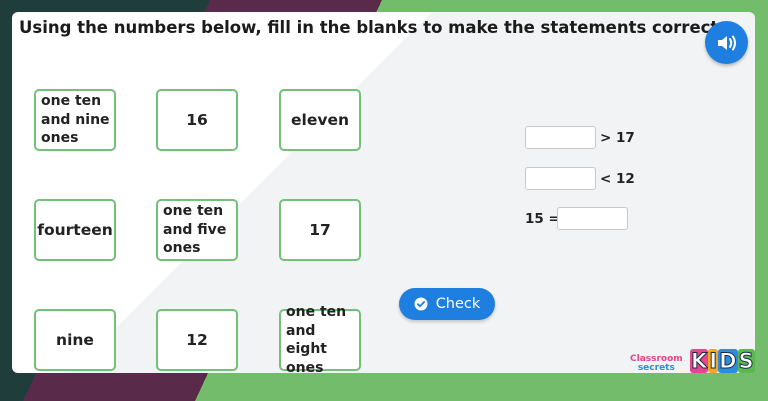 The image size is (768, 401). I want to click on audio-button, so click(726, 42).